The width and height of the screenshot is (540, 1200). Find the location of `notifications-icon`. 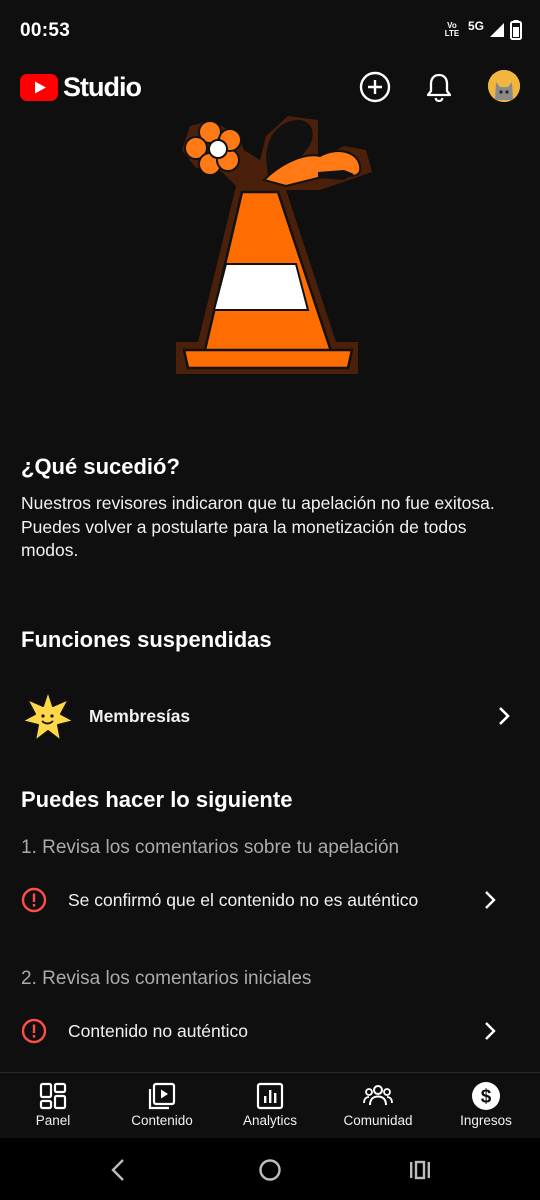

notifications-icon is located at coordinates (439, 87).